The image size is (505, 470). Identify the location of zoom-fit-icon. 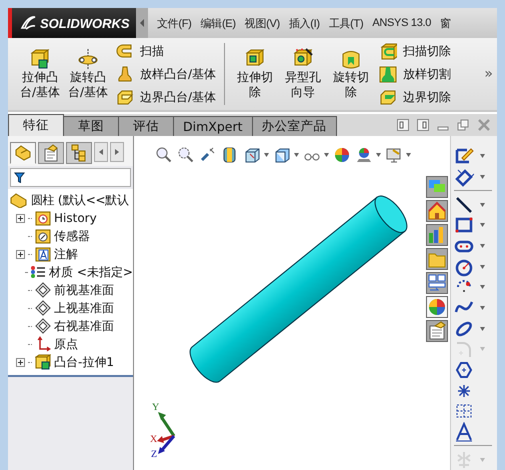
(164, 155).